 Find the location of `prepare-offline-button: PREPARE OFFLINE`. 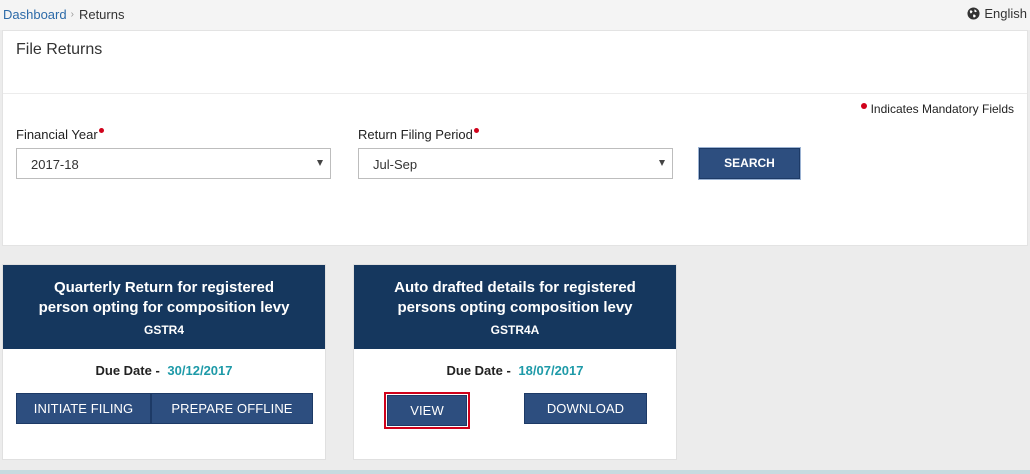

prepare-offline-button: PREPARE OFFLINE is located at coordinates (232, 408).